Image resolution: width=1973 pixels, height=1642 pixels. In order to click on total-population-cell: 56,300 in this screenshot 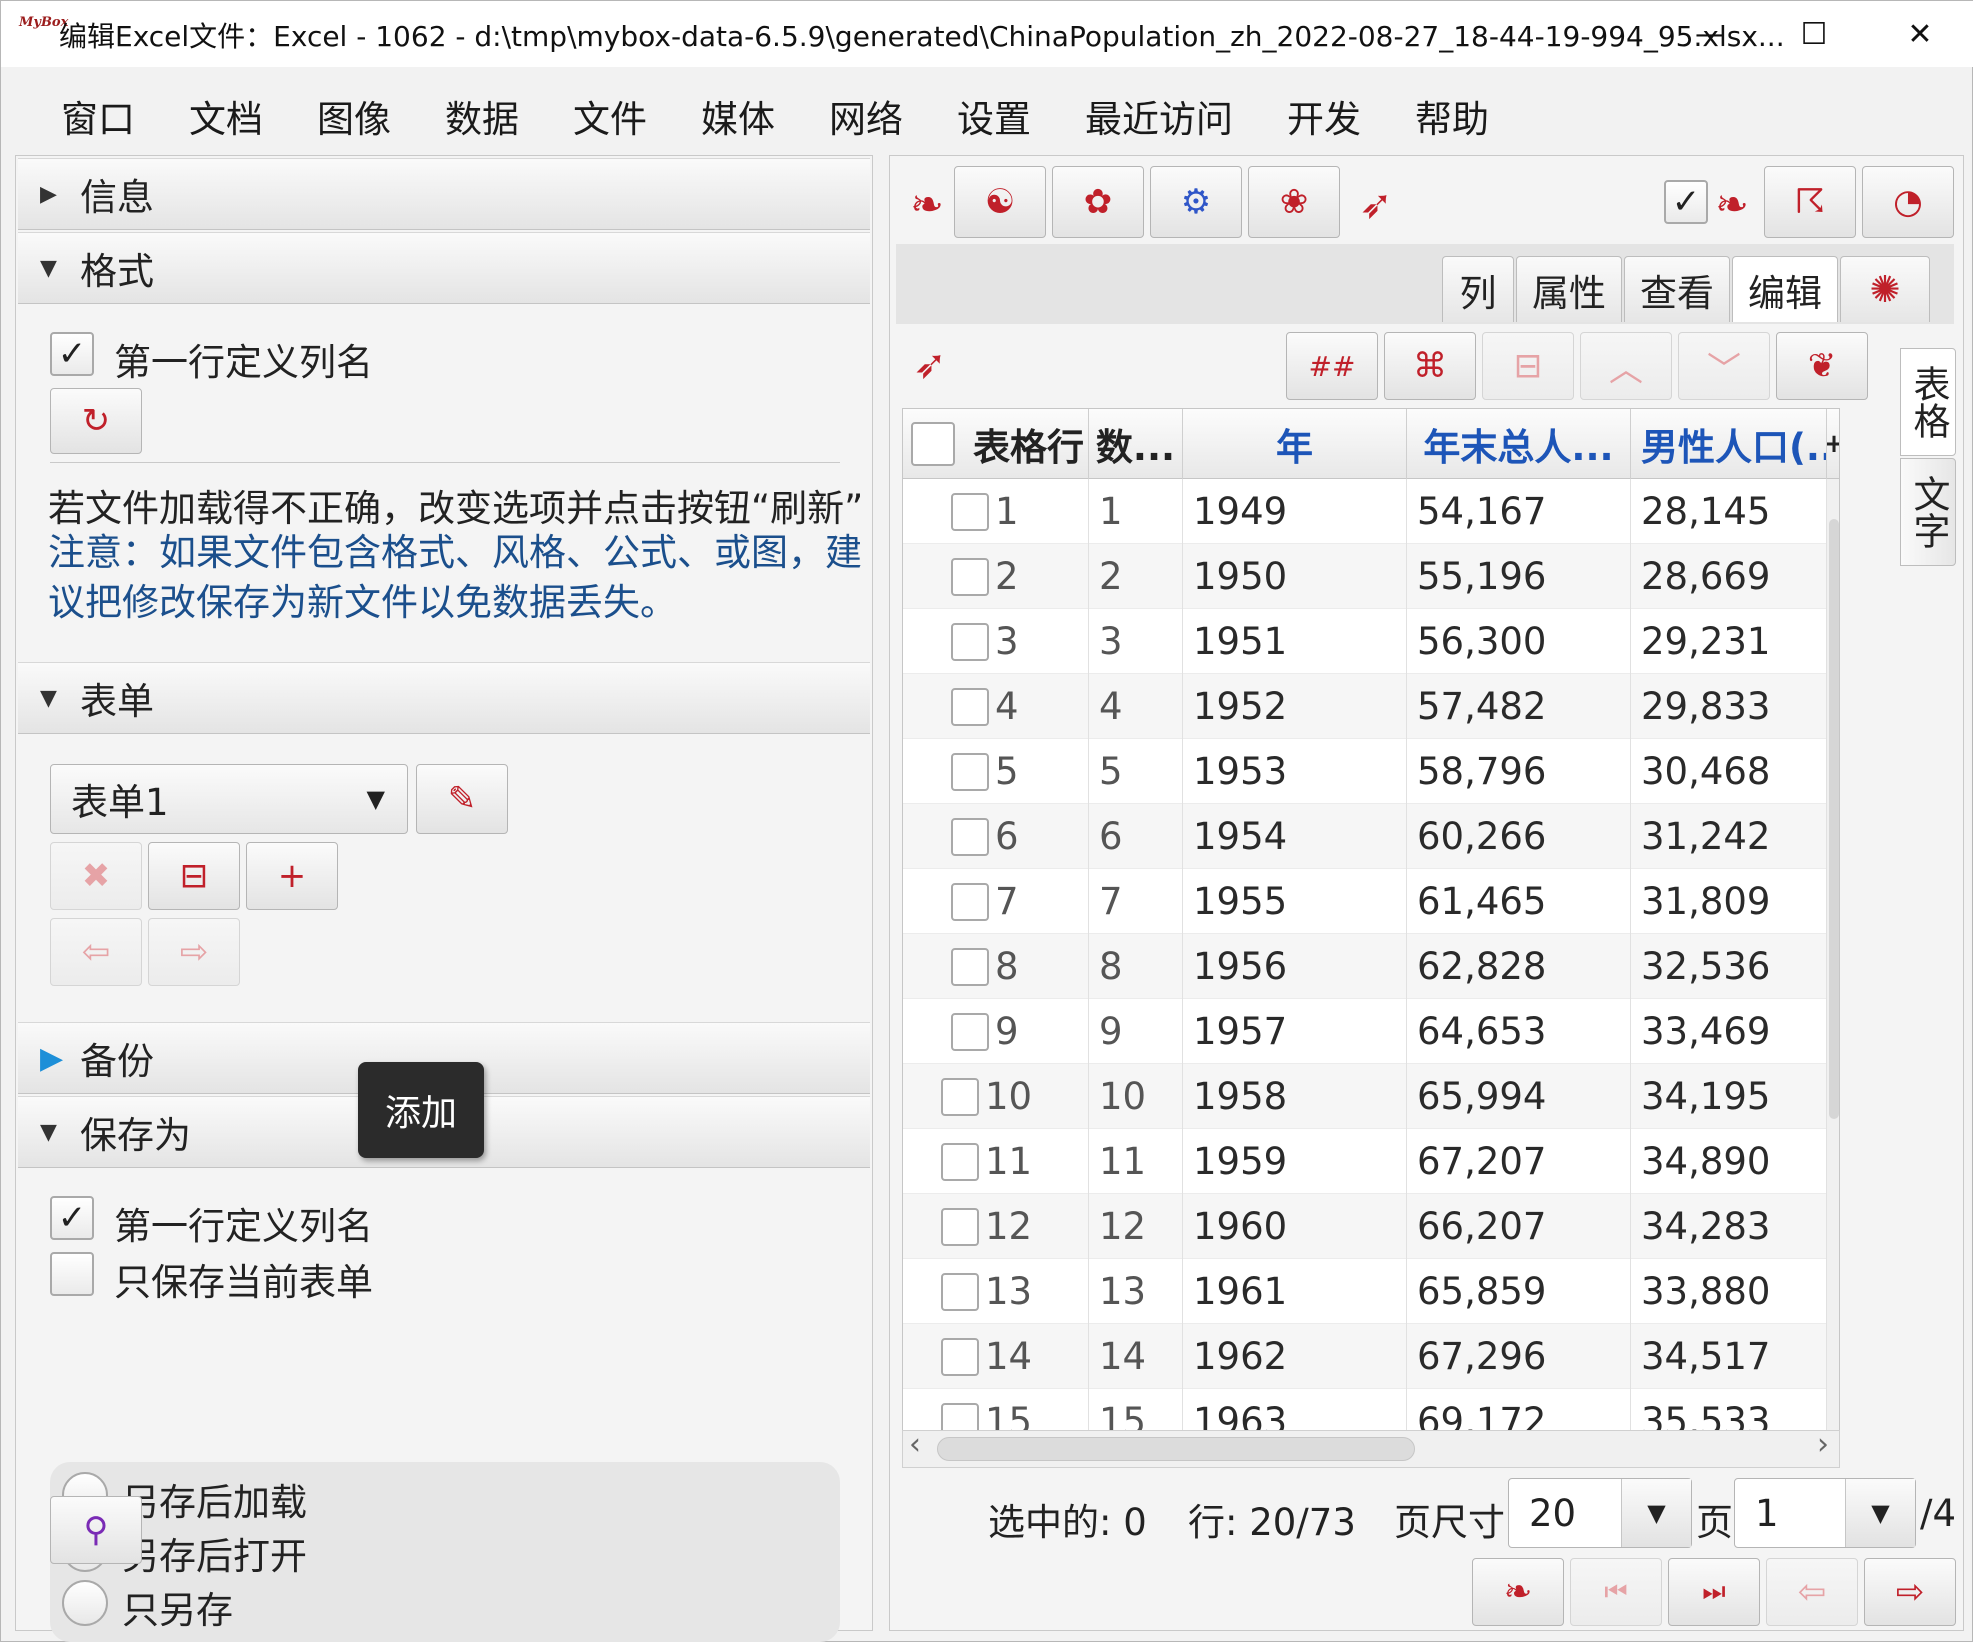, I will do `click(1519, 641)`.